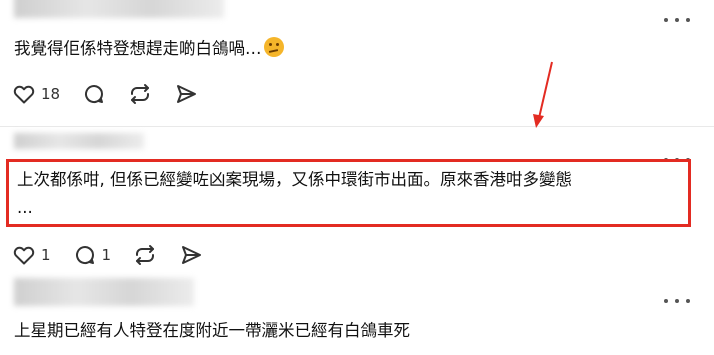 The height and width of the screenshot is (355, 714). Describe the element at coordinates (106, 255) in the screenshot. I see `reply-count: 1` at that location.